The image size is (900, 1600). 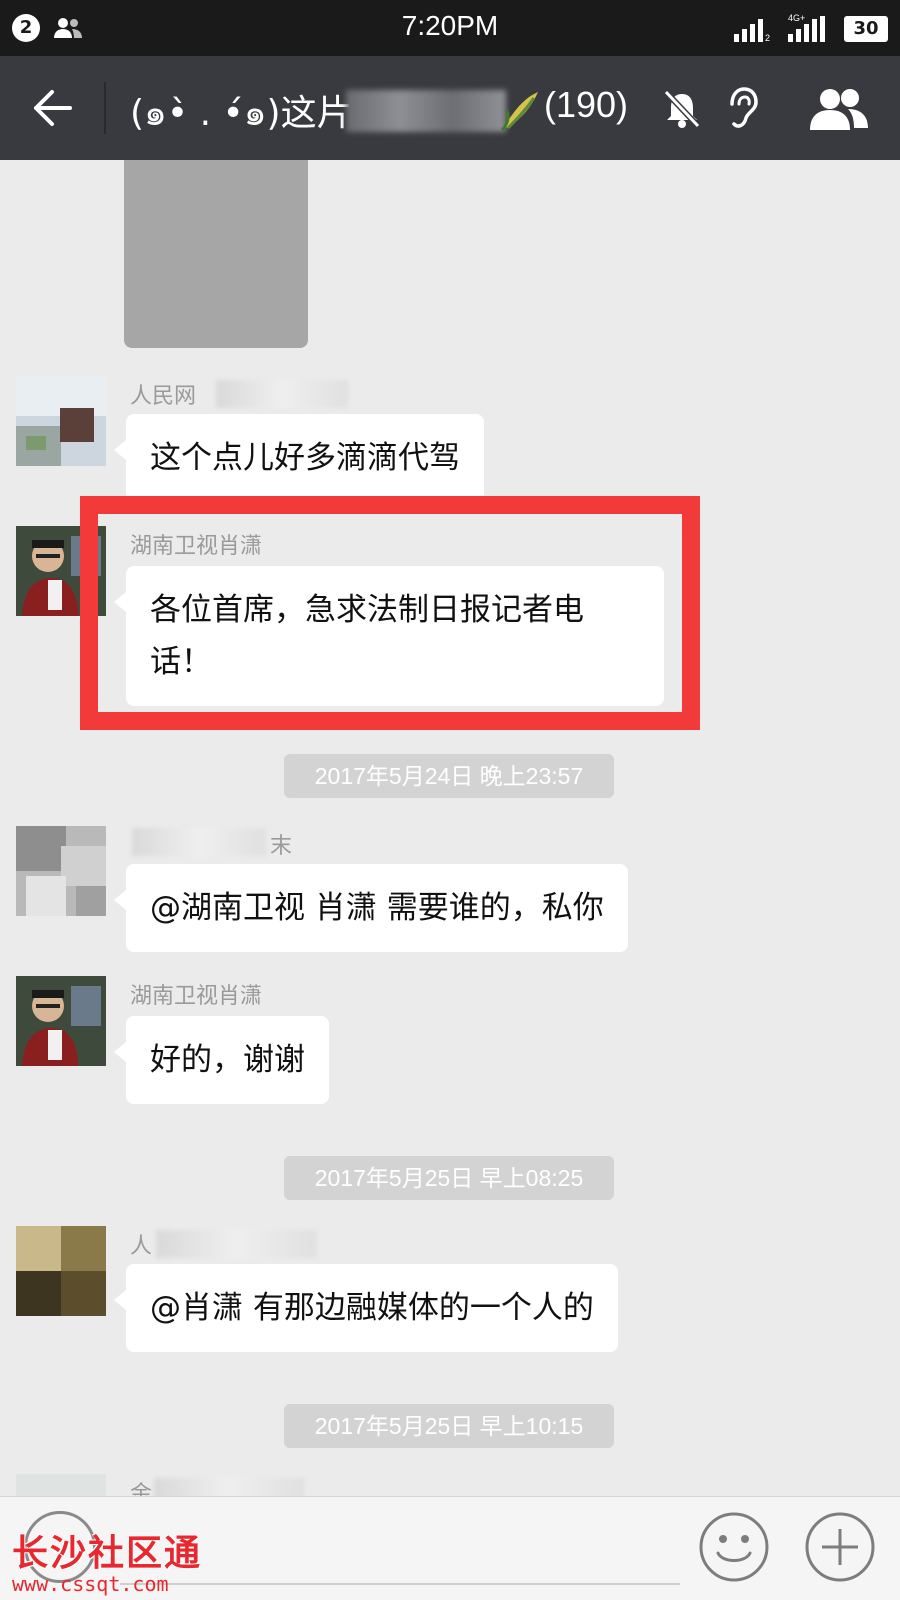 I want to click on title-redaction, so click(x=426, y=111).